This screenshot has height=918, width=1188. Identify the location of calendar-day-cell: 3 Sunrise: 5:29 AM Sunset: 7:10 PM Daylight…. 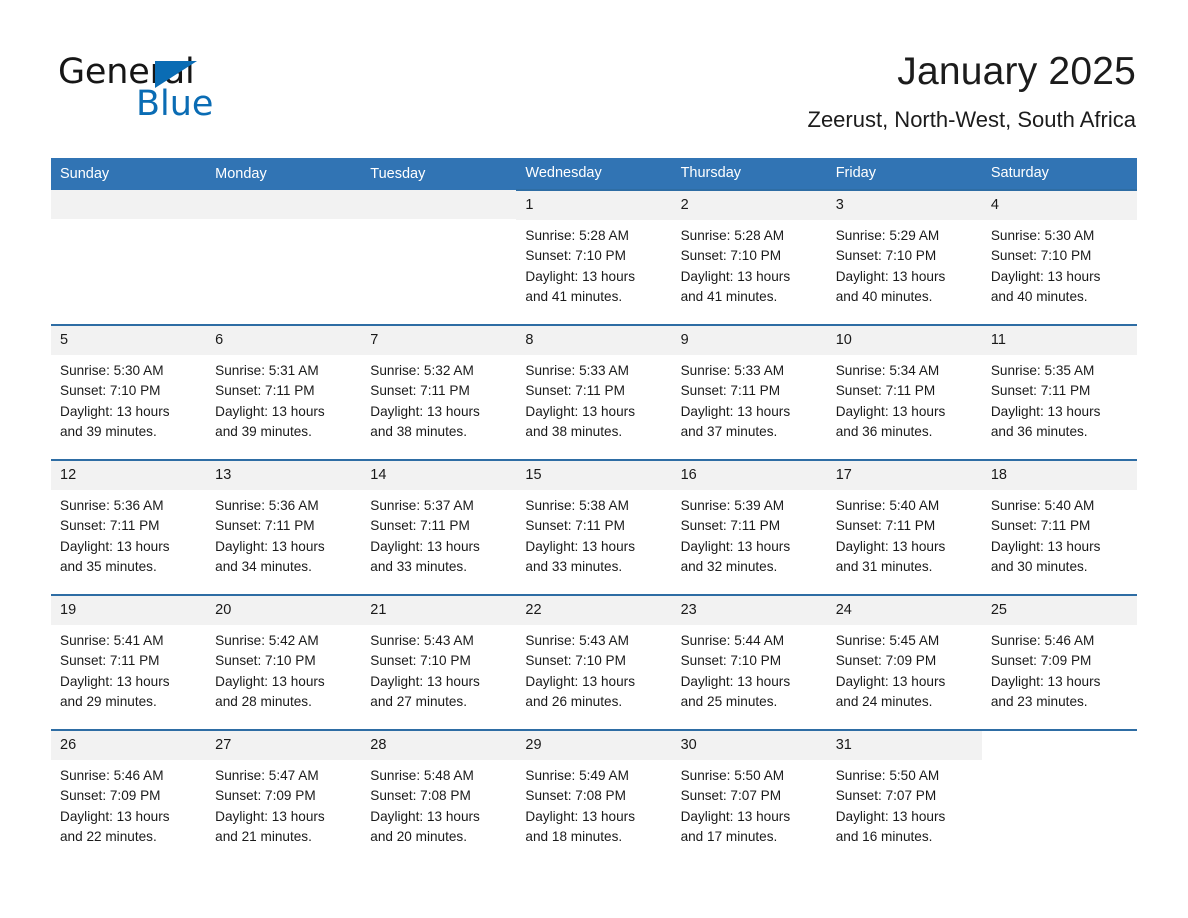
(904, 257).